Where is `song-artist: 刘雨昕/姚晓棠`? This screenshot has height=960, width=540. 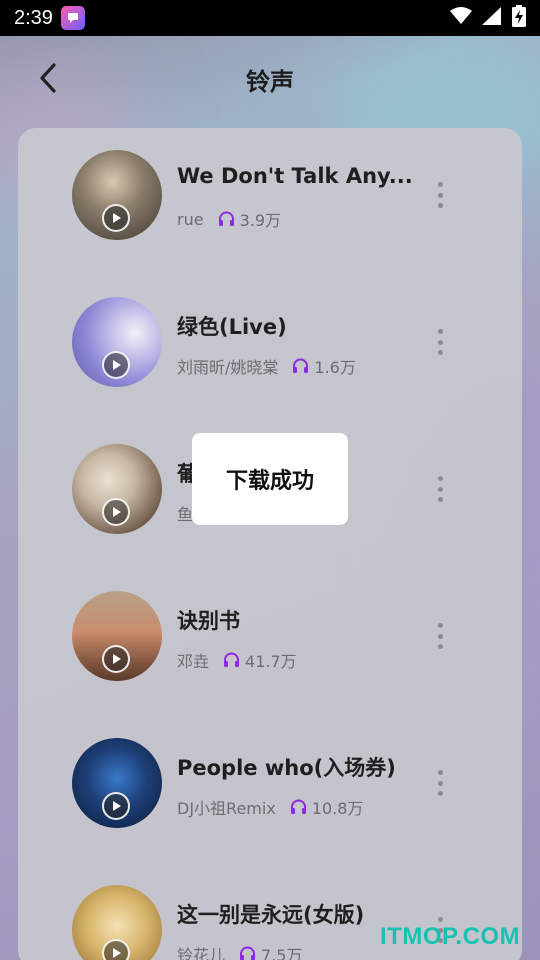 song-artist: 刘雨昕/姚晓棠 is located at coordinates (228, 367).